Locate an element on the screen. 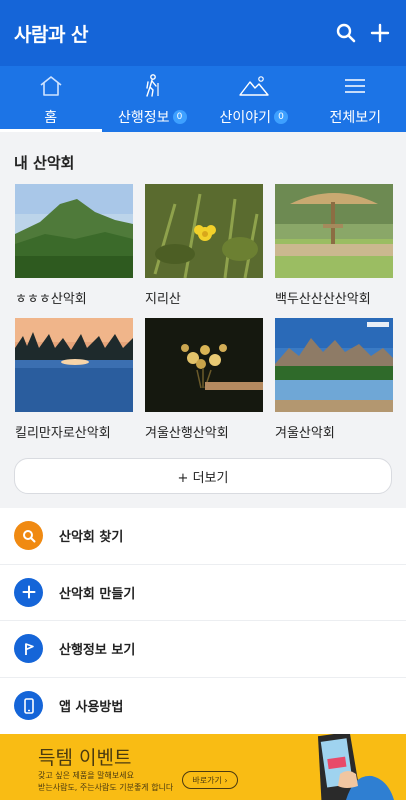 This screenshot has width=406, height=800. menu-create-club: 산악회 만들기 is located at coordinates (203, 593).